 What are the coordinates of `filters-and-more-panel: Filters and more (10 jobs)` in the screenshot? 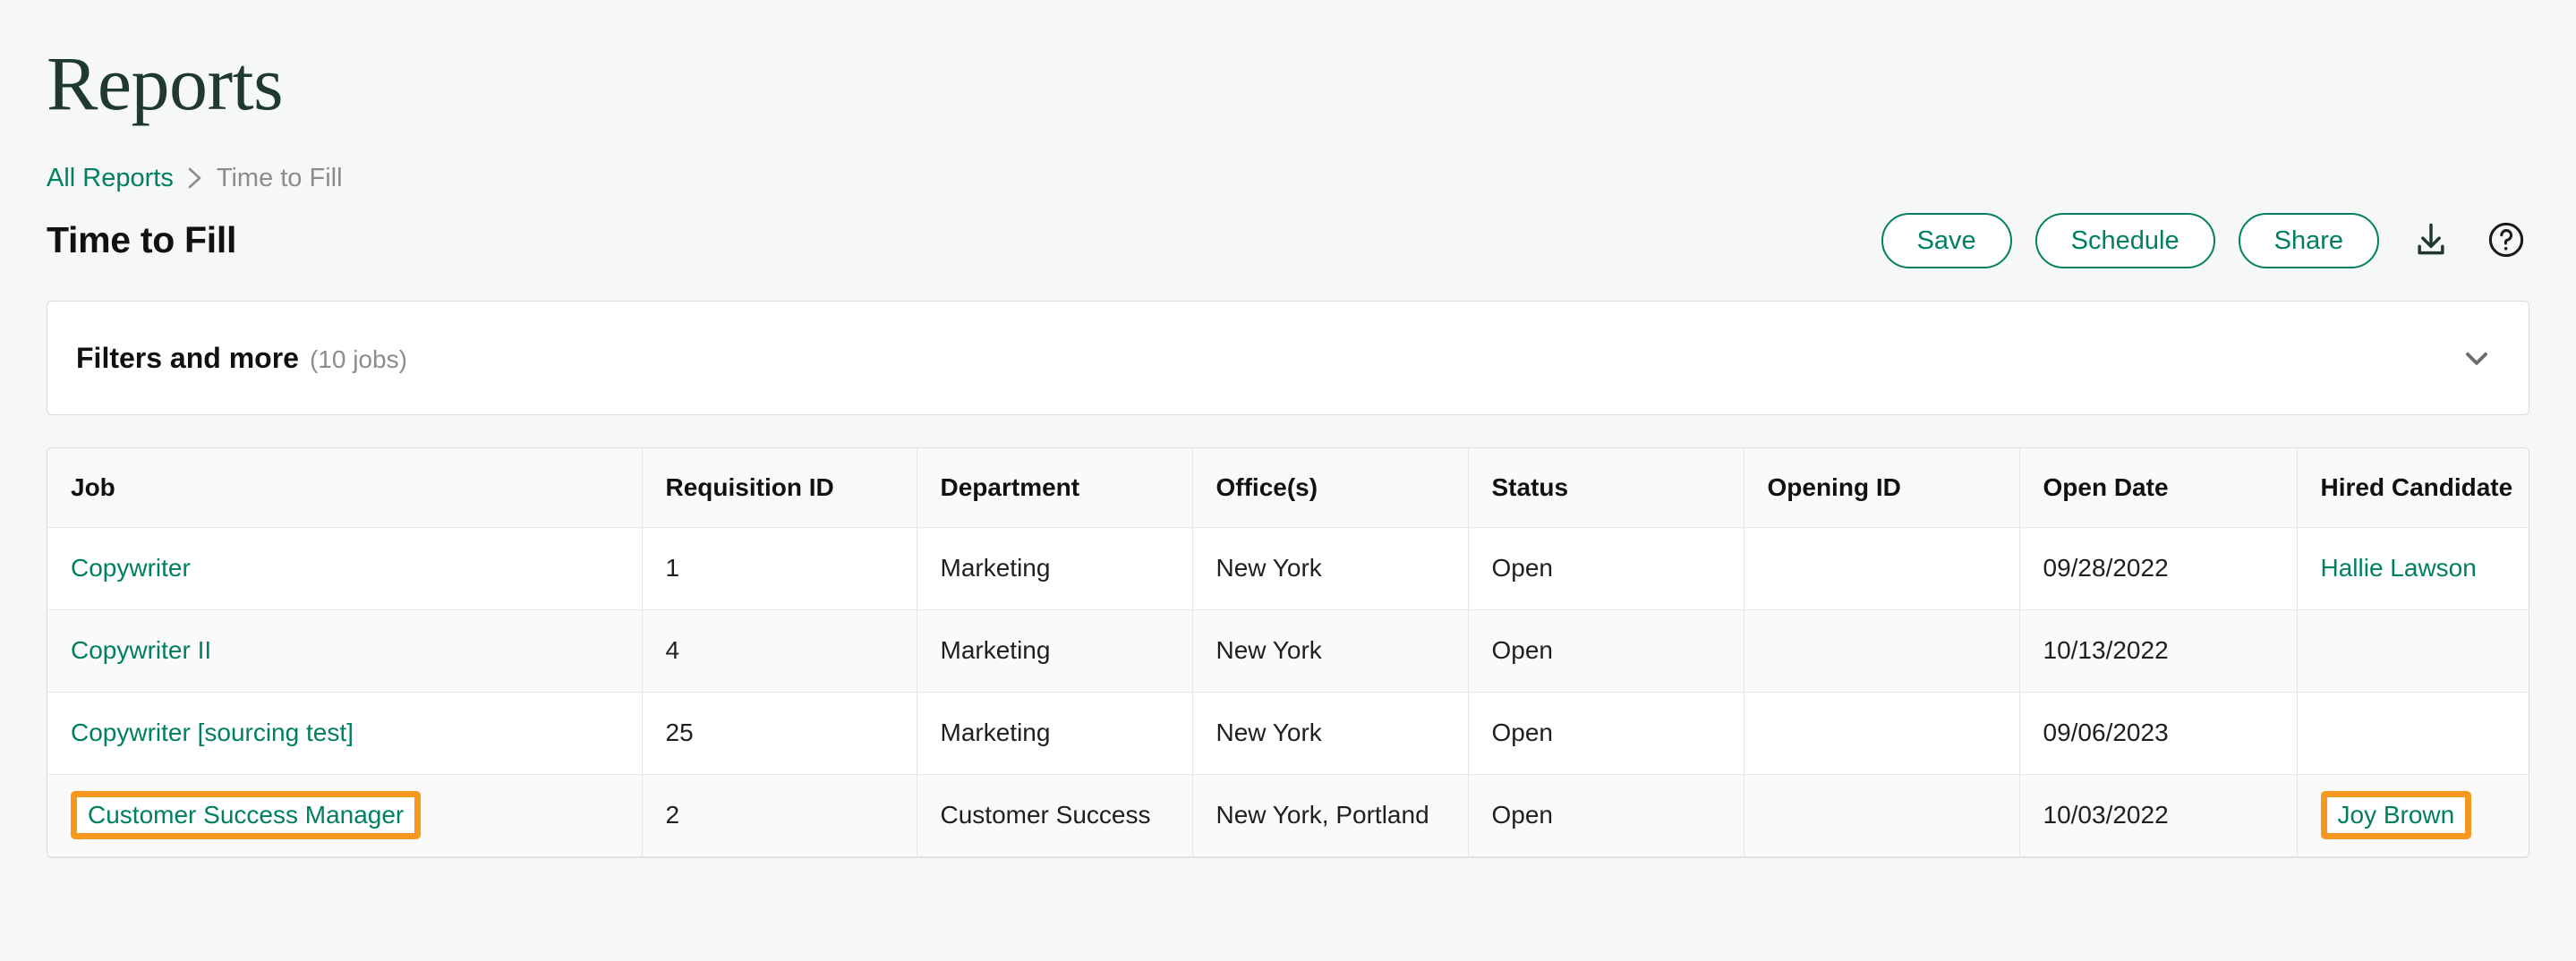 It's located at (1288, 358).